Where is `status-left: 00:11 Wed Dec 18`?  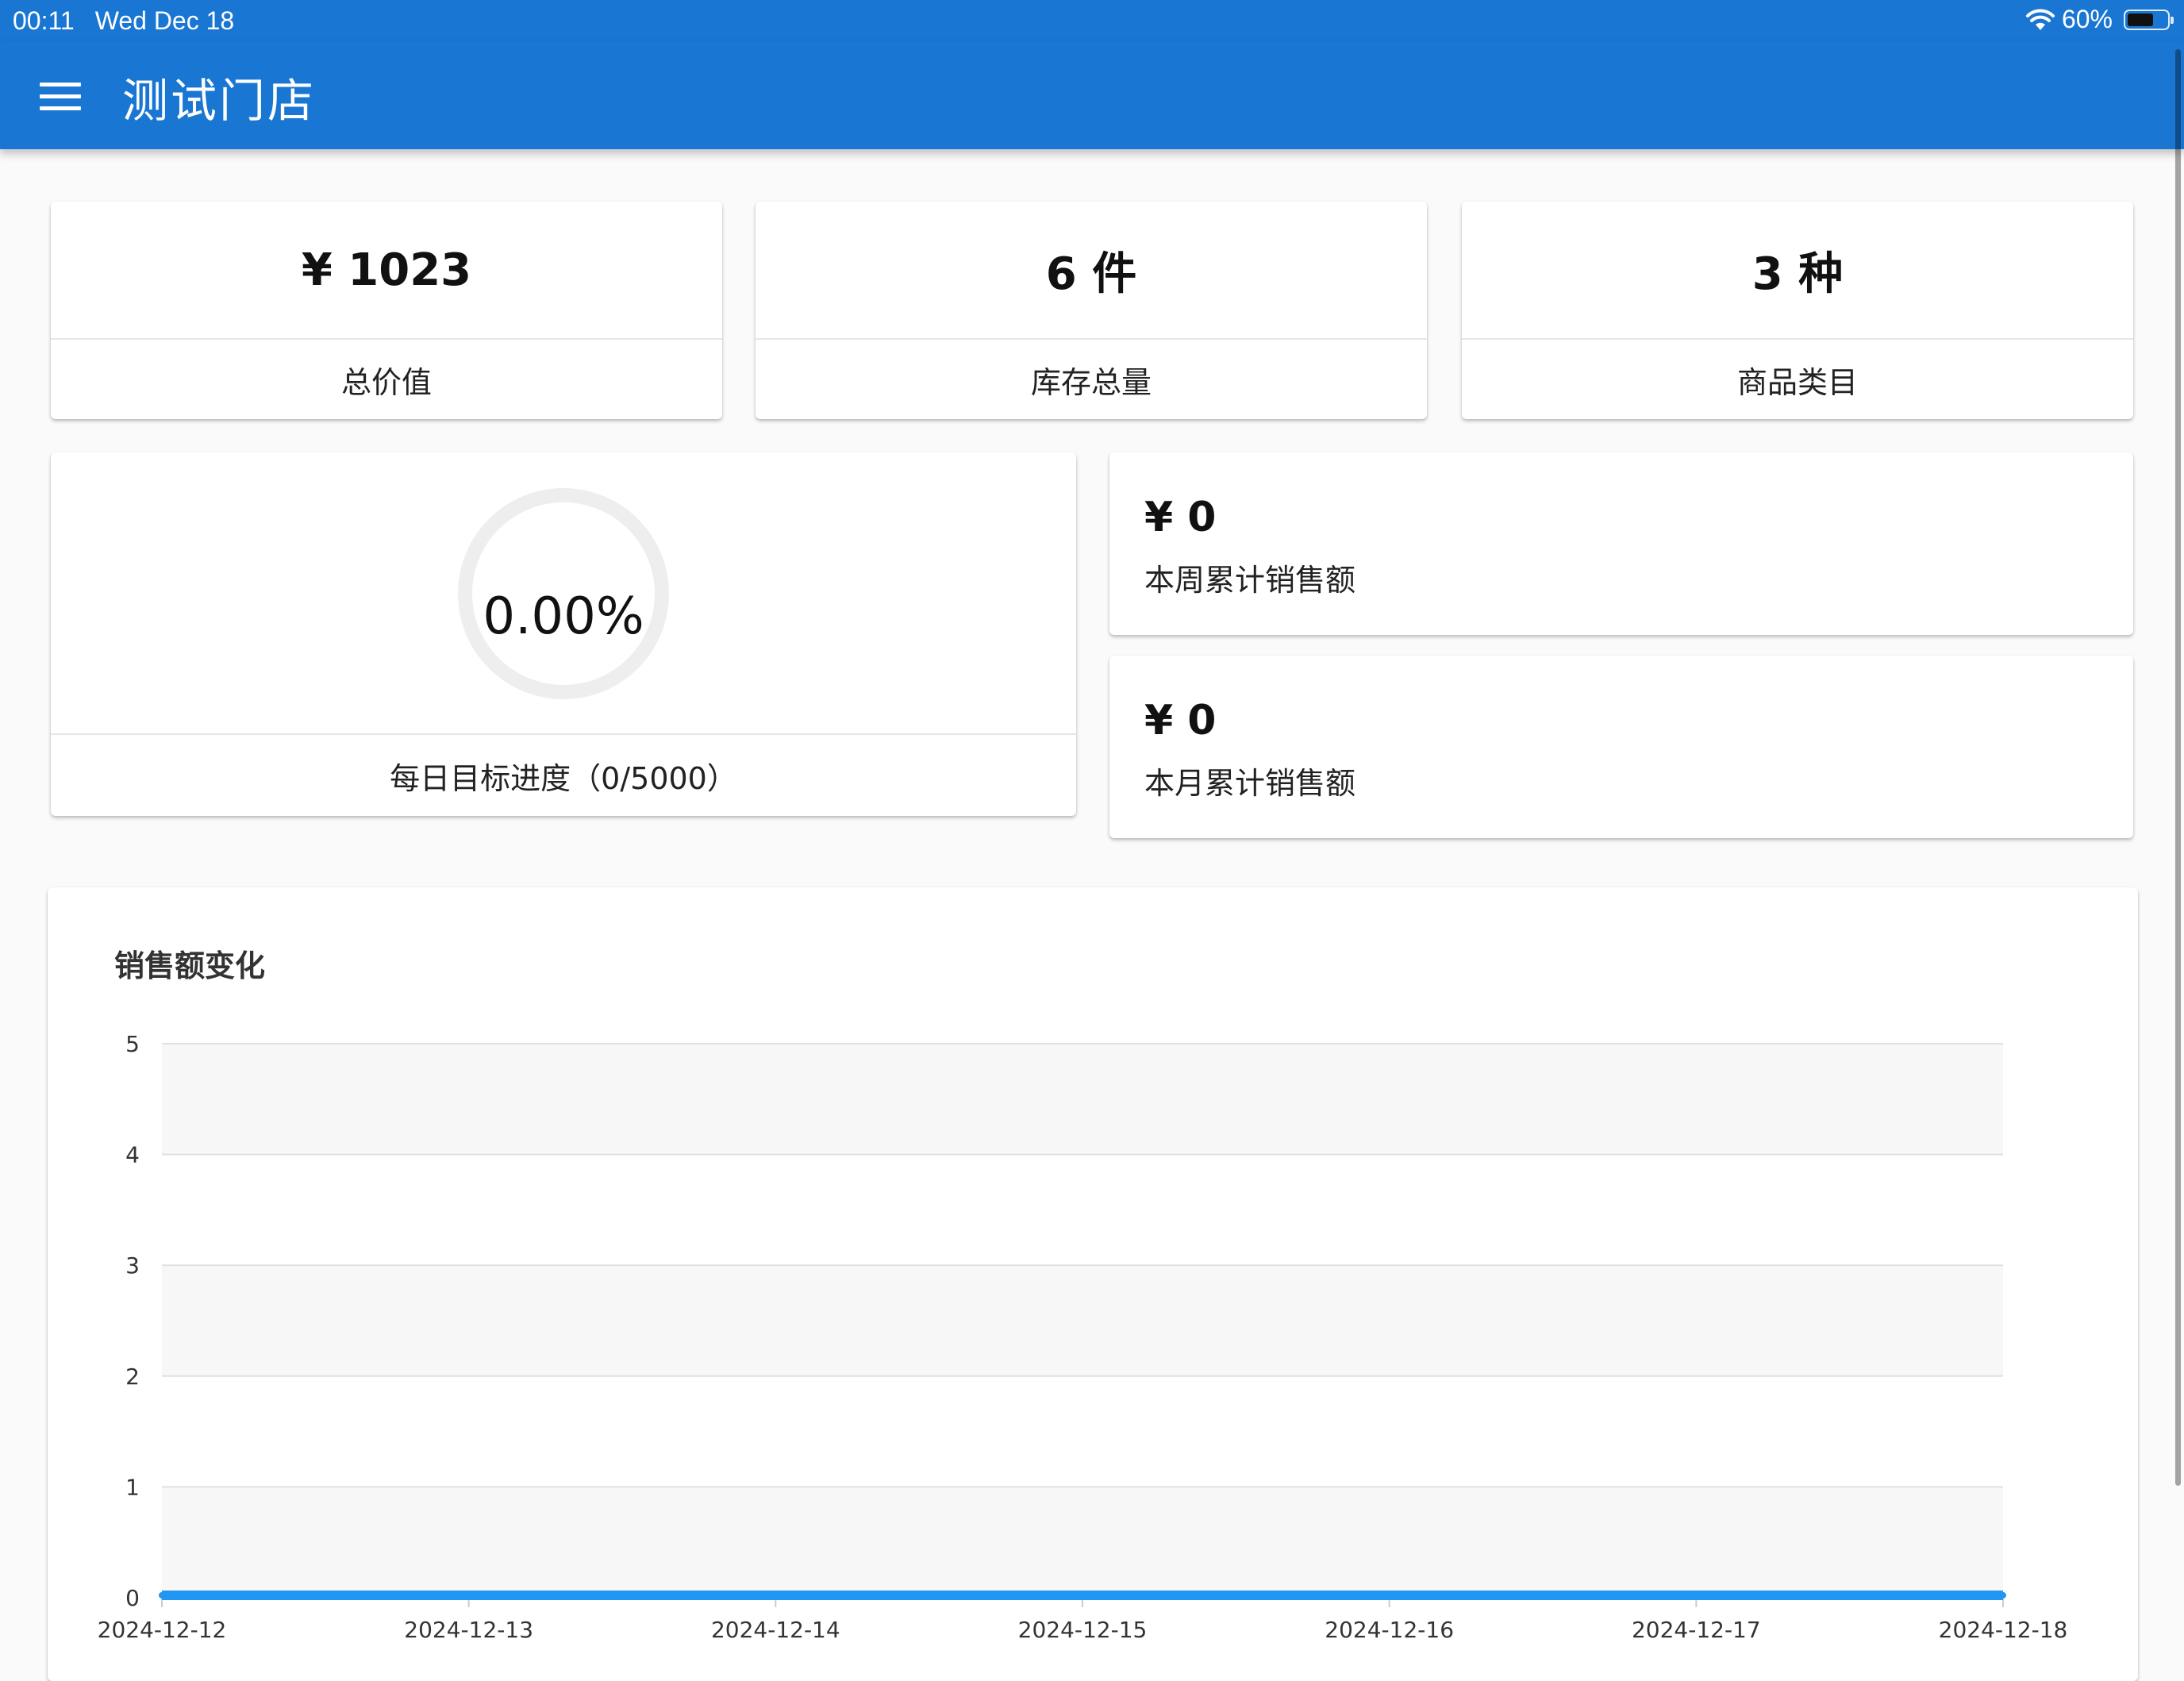
status-left: 00:11 Wed Dec 18 is located at coordinates (123, 21).